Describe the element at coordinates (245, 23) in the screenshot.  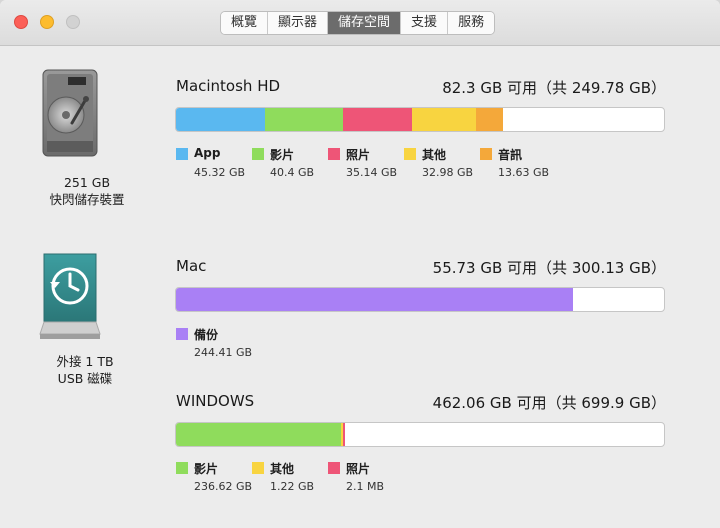
I see `tab-overview: 概覽` at that location.